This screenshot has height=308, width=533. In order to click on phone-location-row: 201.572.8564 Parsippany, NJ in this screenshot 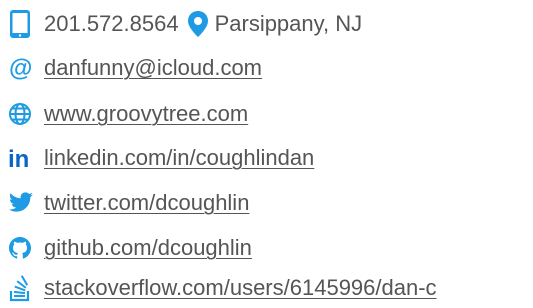, I will do `click(185, 24)`.